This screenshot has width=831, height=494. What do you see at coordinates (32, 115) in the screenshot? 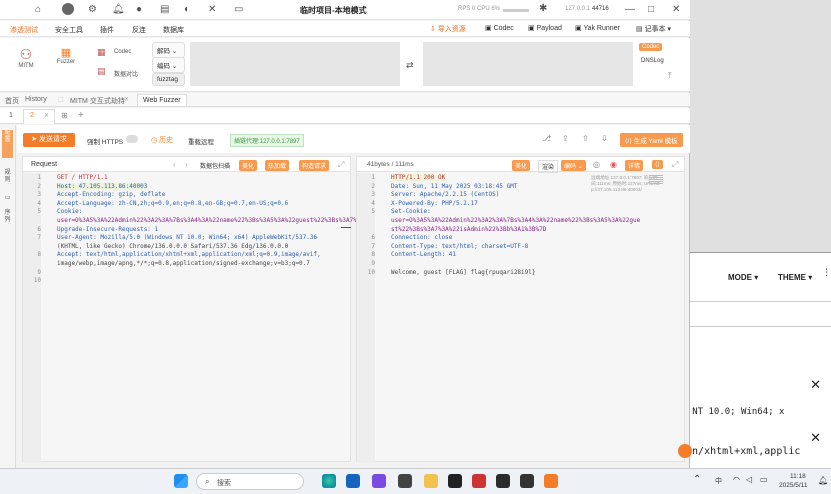
I see `subtab-2: 2` at bounding box center [32, 115].